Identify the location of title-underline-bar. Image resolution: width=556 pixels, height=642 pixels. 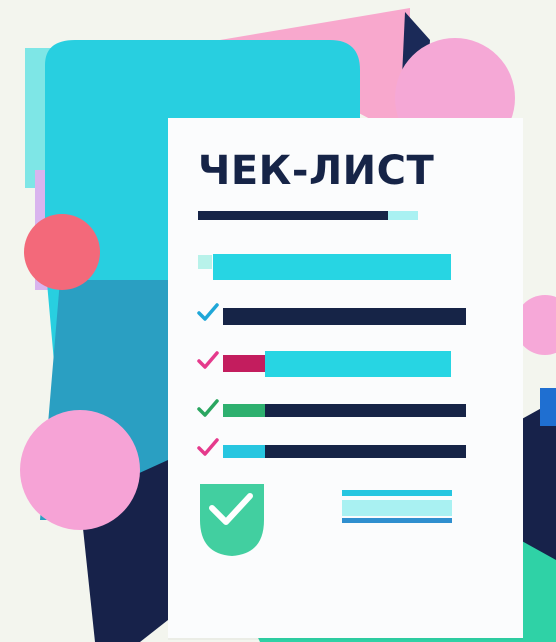
(293, 215).